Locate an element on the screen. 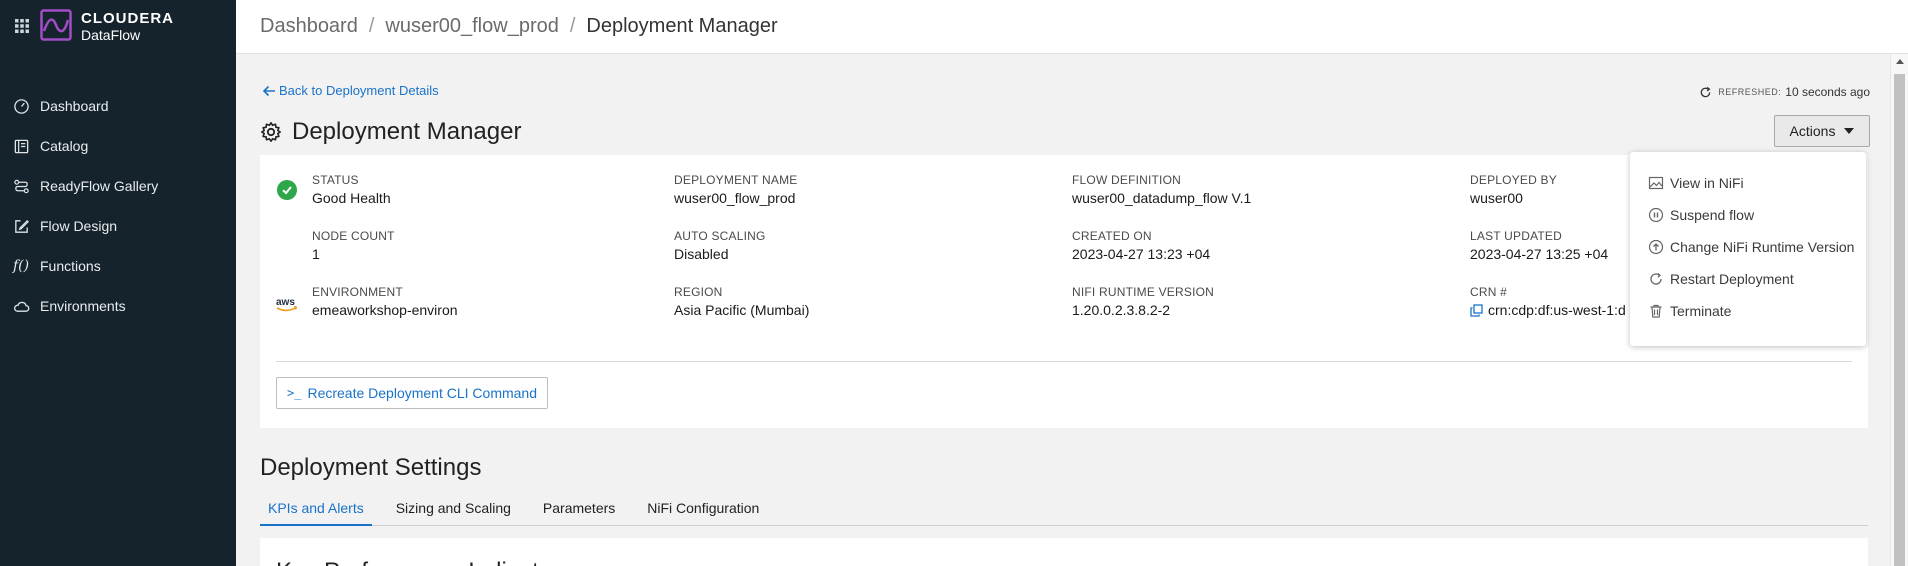  auto-scaling-field: AUTO SCALING Disabled is located at coordinates (720, 245).